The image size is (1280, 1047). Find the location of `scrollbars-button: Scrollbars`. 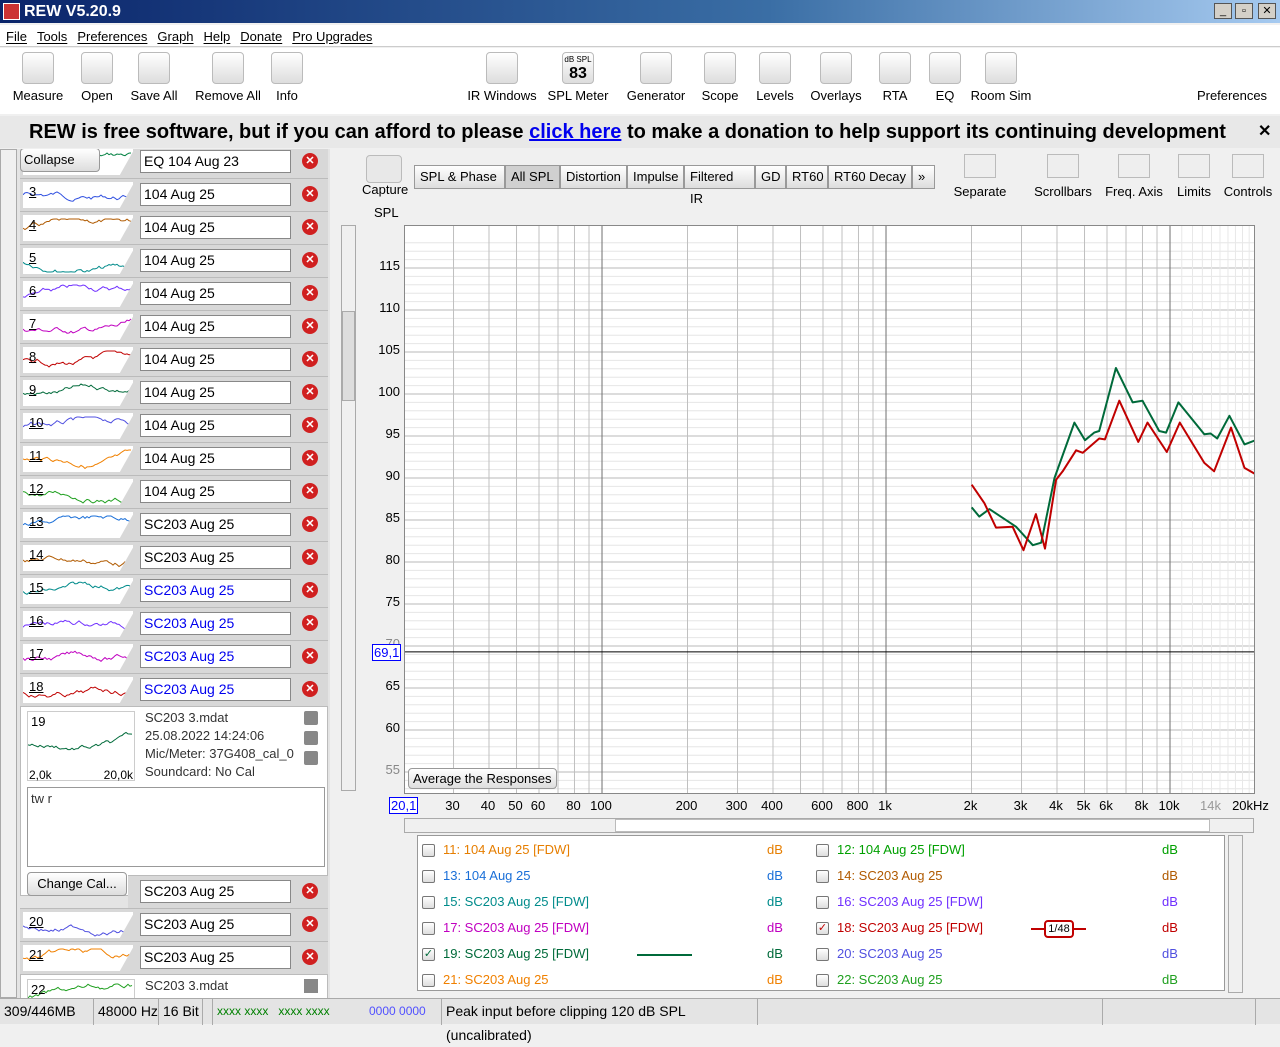

scrollbars-button: Scrollbars is located at coordinates (1063, 176).